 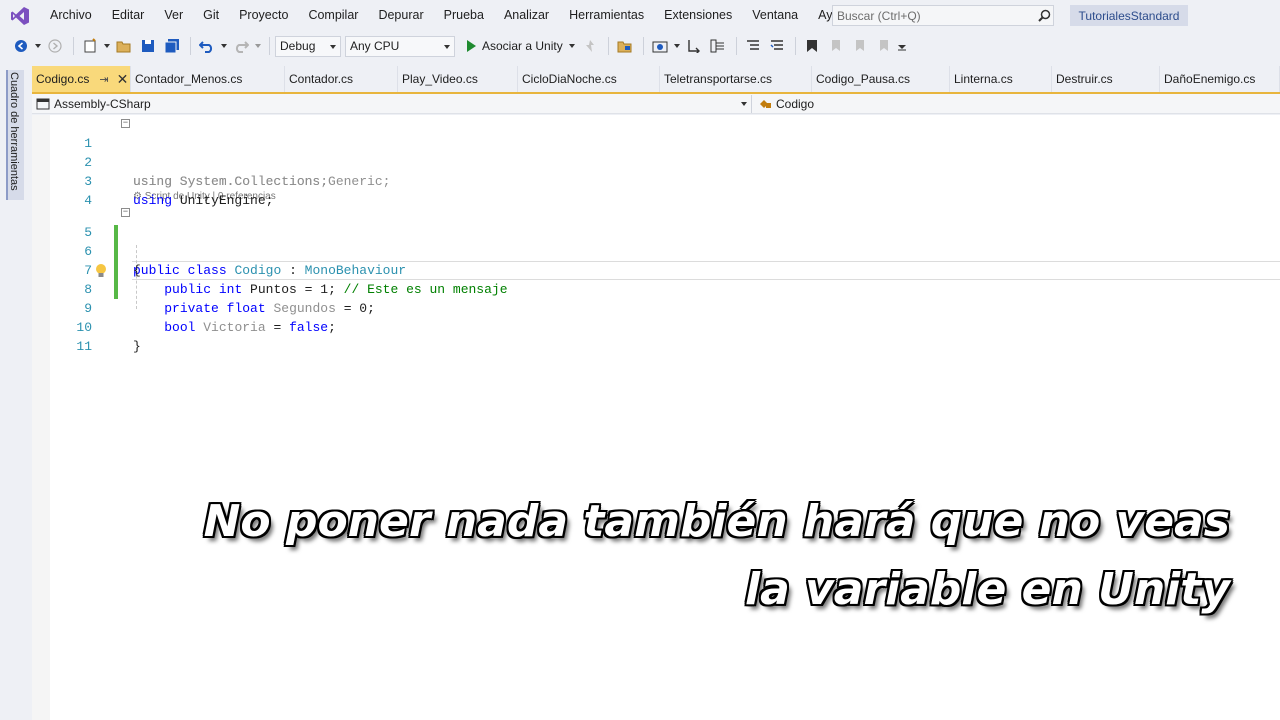 What do you see at coordinates (902, 46) in the screenshot?
I see `toolbar-overflow-icon` at bounding box center [902, 46].